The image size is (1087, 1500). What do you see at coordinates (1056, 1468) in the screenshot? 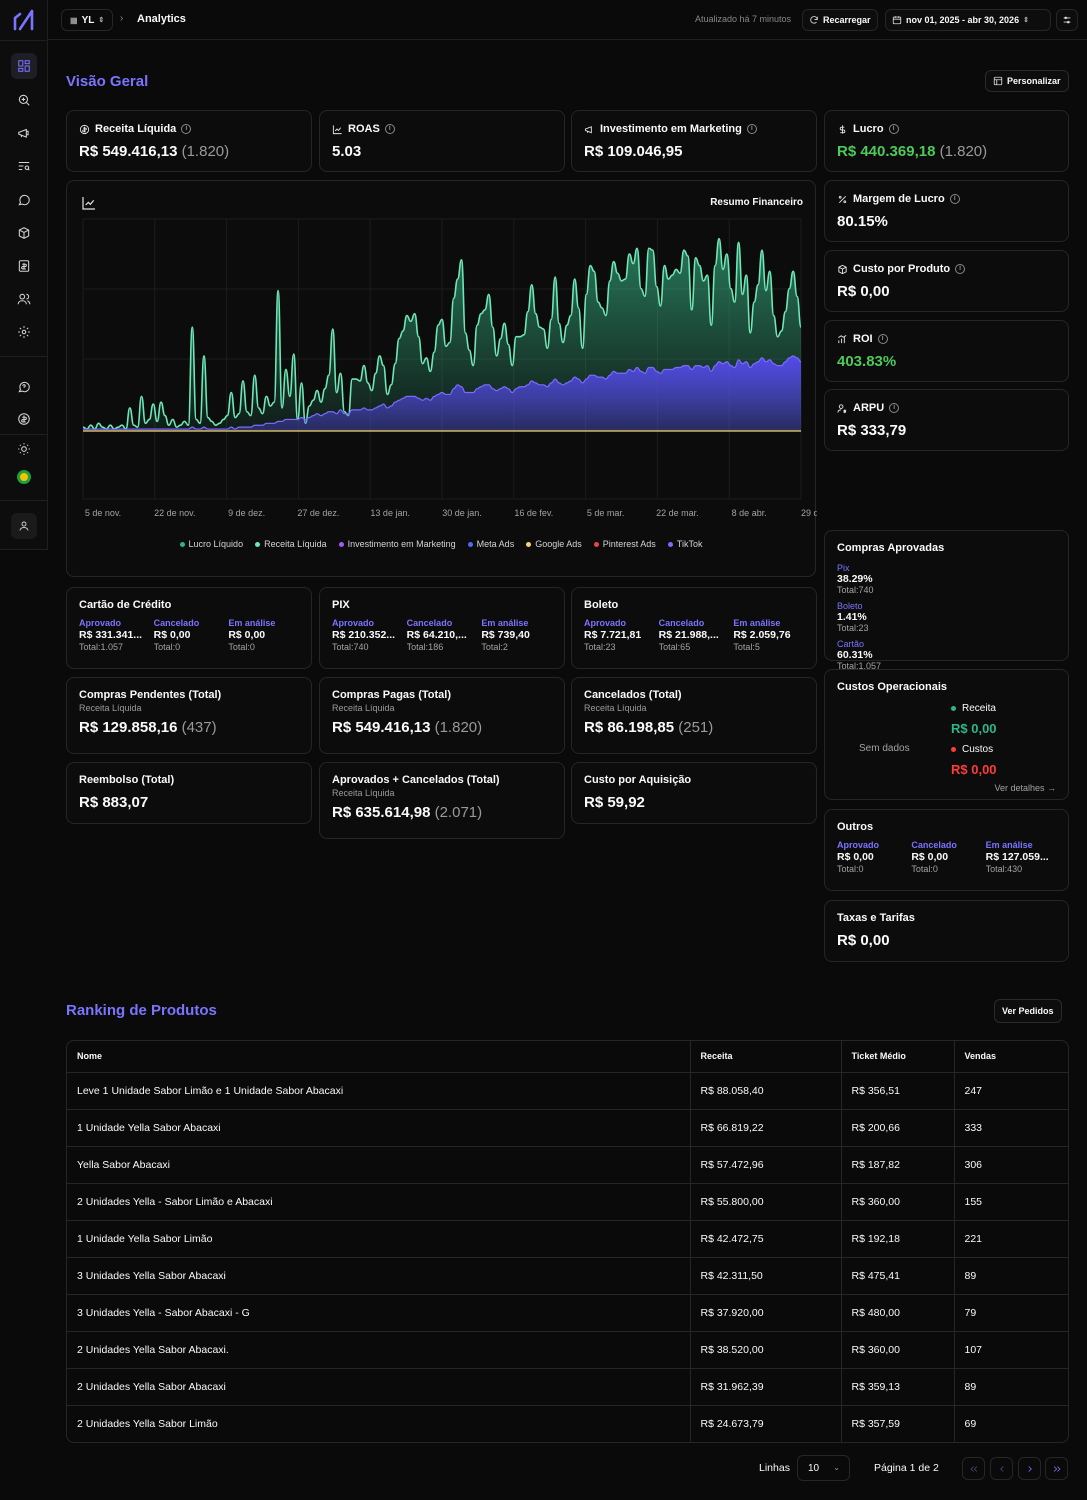
I see `last-page-button` at bounding box center [1056, 1468].